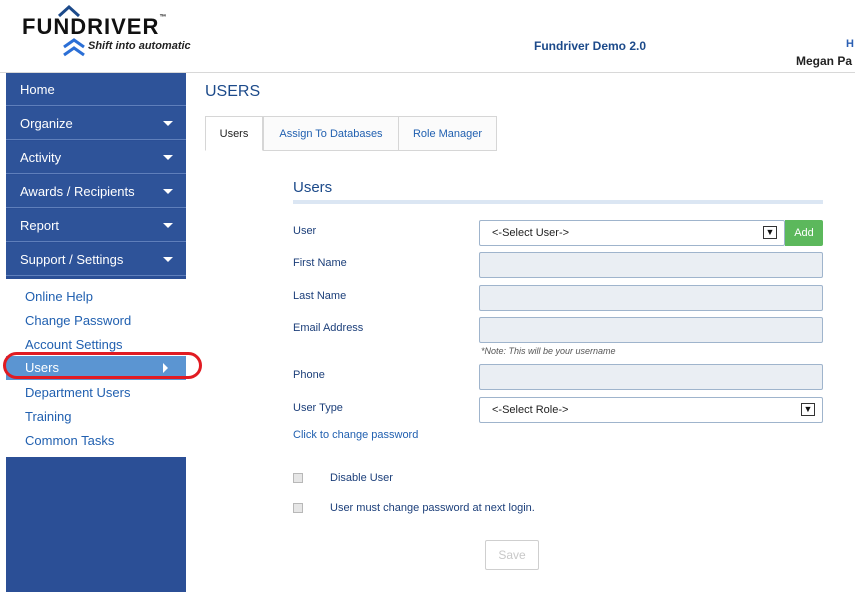 The image size is (855, 592). Describe the element at coordinates (651, 330) in the screenshot. I see `email-field` at that location.